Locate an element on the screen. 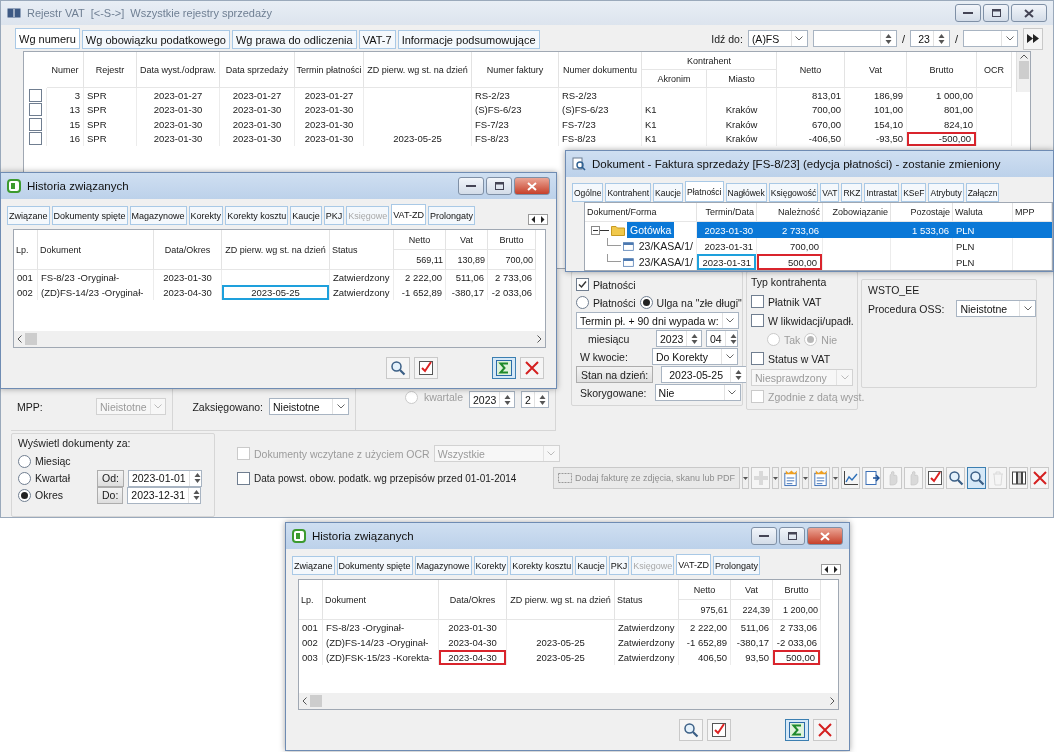 Image resolution: width=1054 pixels, height=752 pixels. tab: KSeF is located at coordinates (914, 192).